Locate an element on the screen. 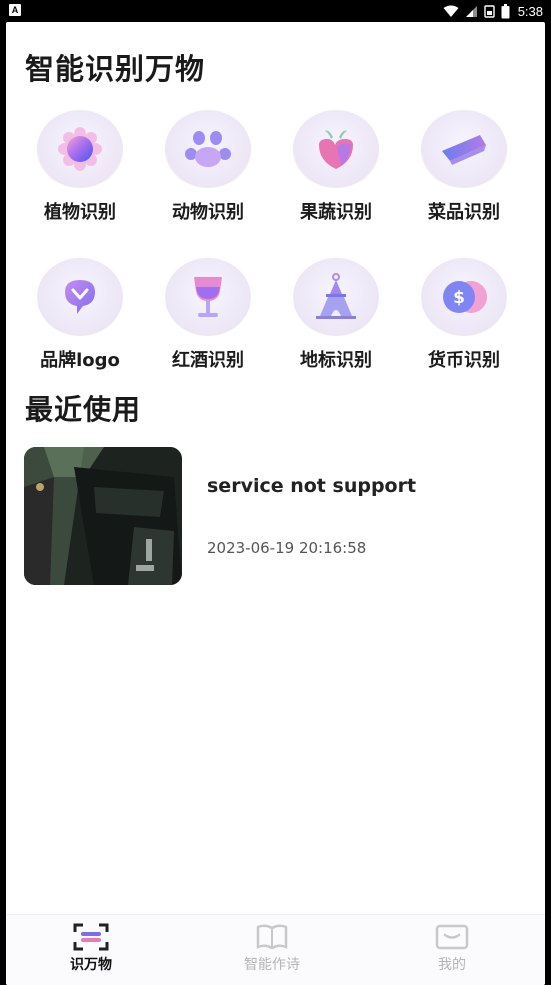  dish-icon is located at coordinates (464, 150).